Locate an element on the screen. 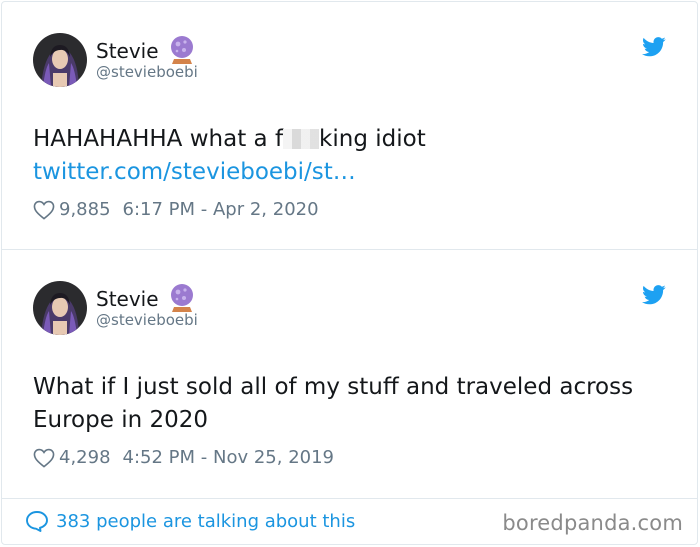 Image resolution: width=700 pixels, height=547 pixels. tweet-meta: 4,298 4:52 PM - Nov 25, 2019 is located at coordinates (183, 457).